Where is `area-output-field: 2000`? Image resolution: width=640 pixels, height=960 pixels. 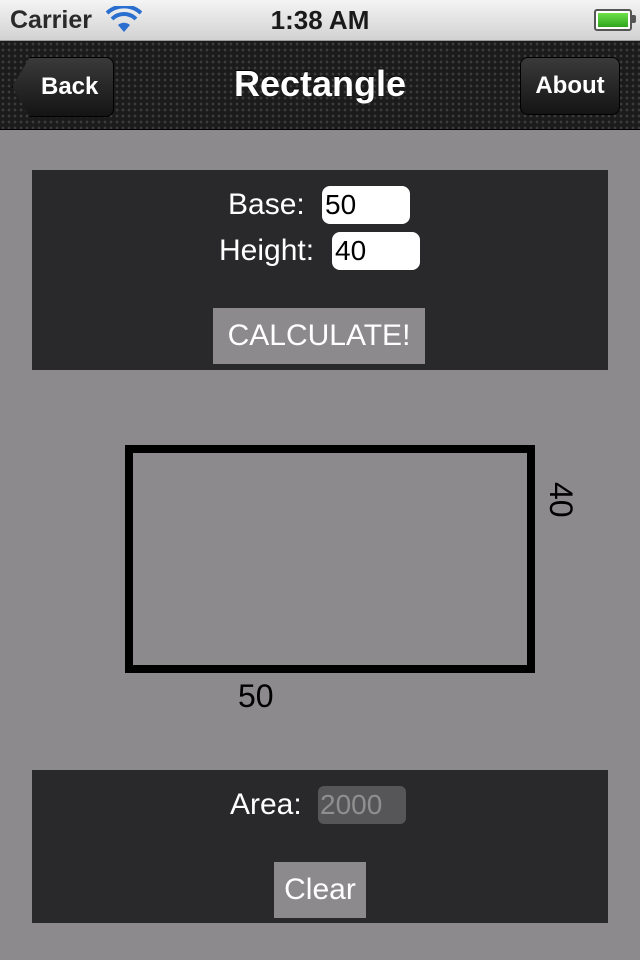
area-output-field: 2000 is located at coordinates (362, 805).